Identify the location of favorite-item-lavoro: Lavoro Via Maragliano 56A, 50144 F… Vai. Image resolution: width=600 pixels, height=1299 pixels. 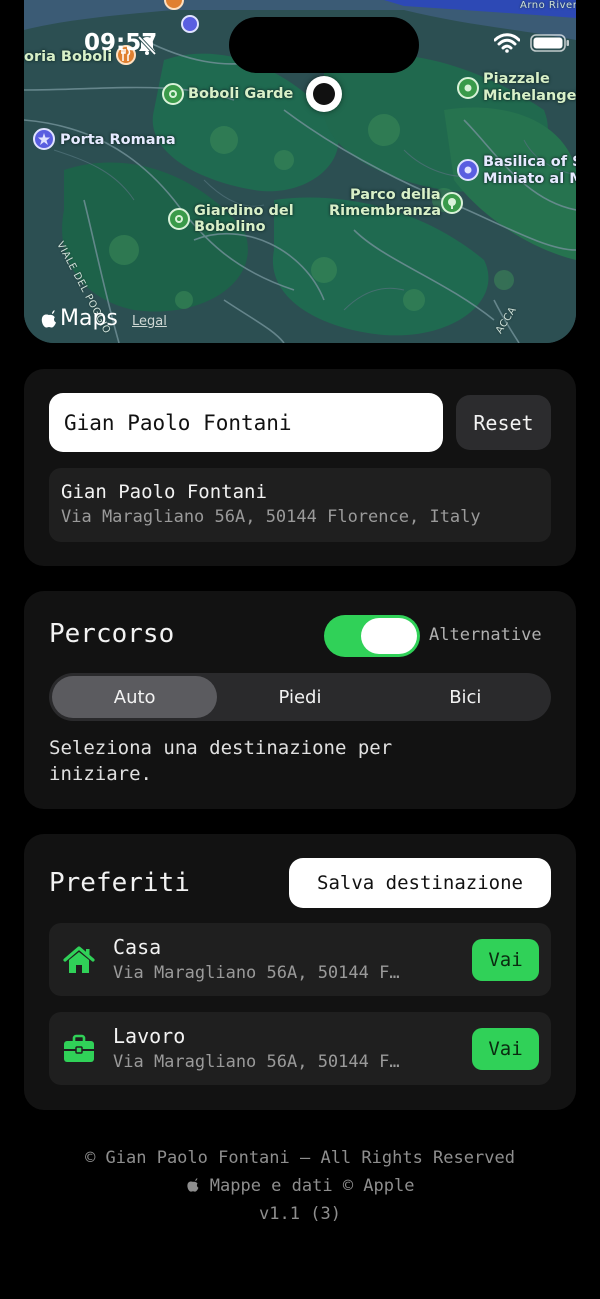
(300, 1048).